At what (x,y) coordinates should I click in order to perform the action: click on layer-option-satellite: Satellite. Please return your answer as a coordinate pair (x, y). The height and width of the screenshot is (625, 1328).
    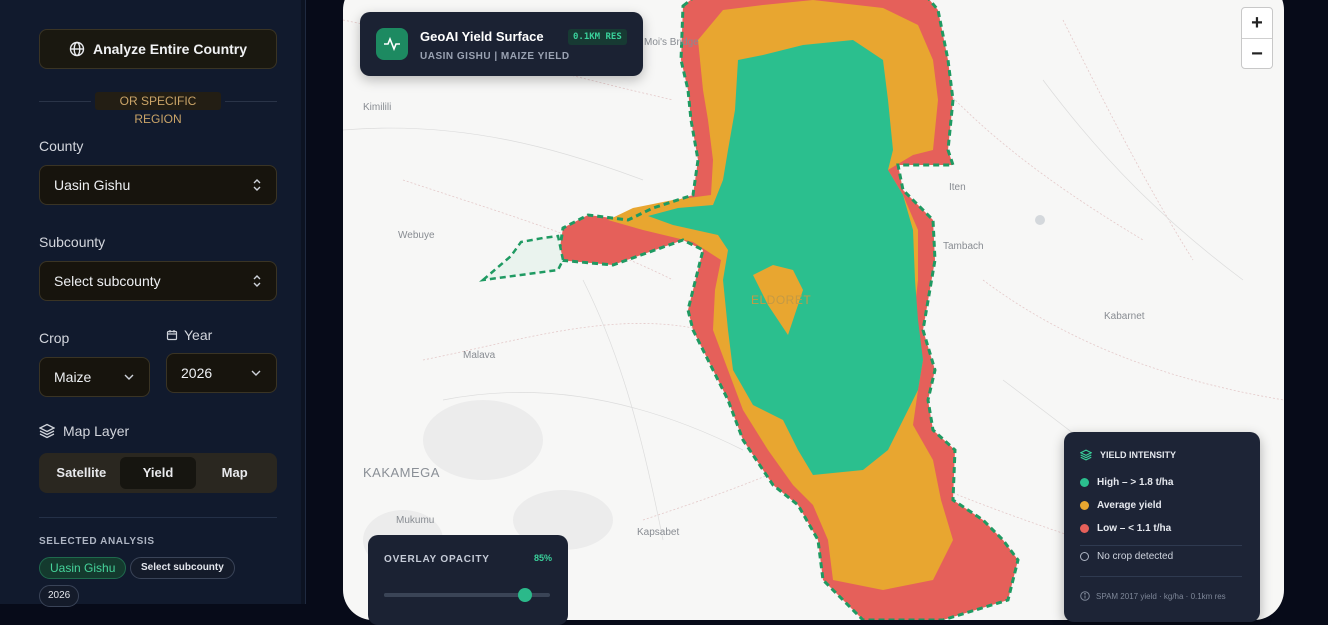
    Looking at the image, I should click on (81, 473).